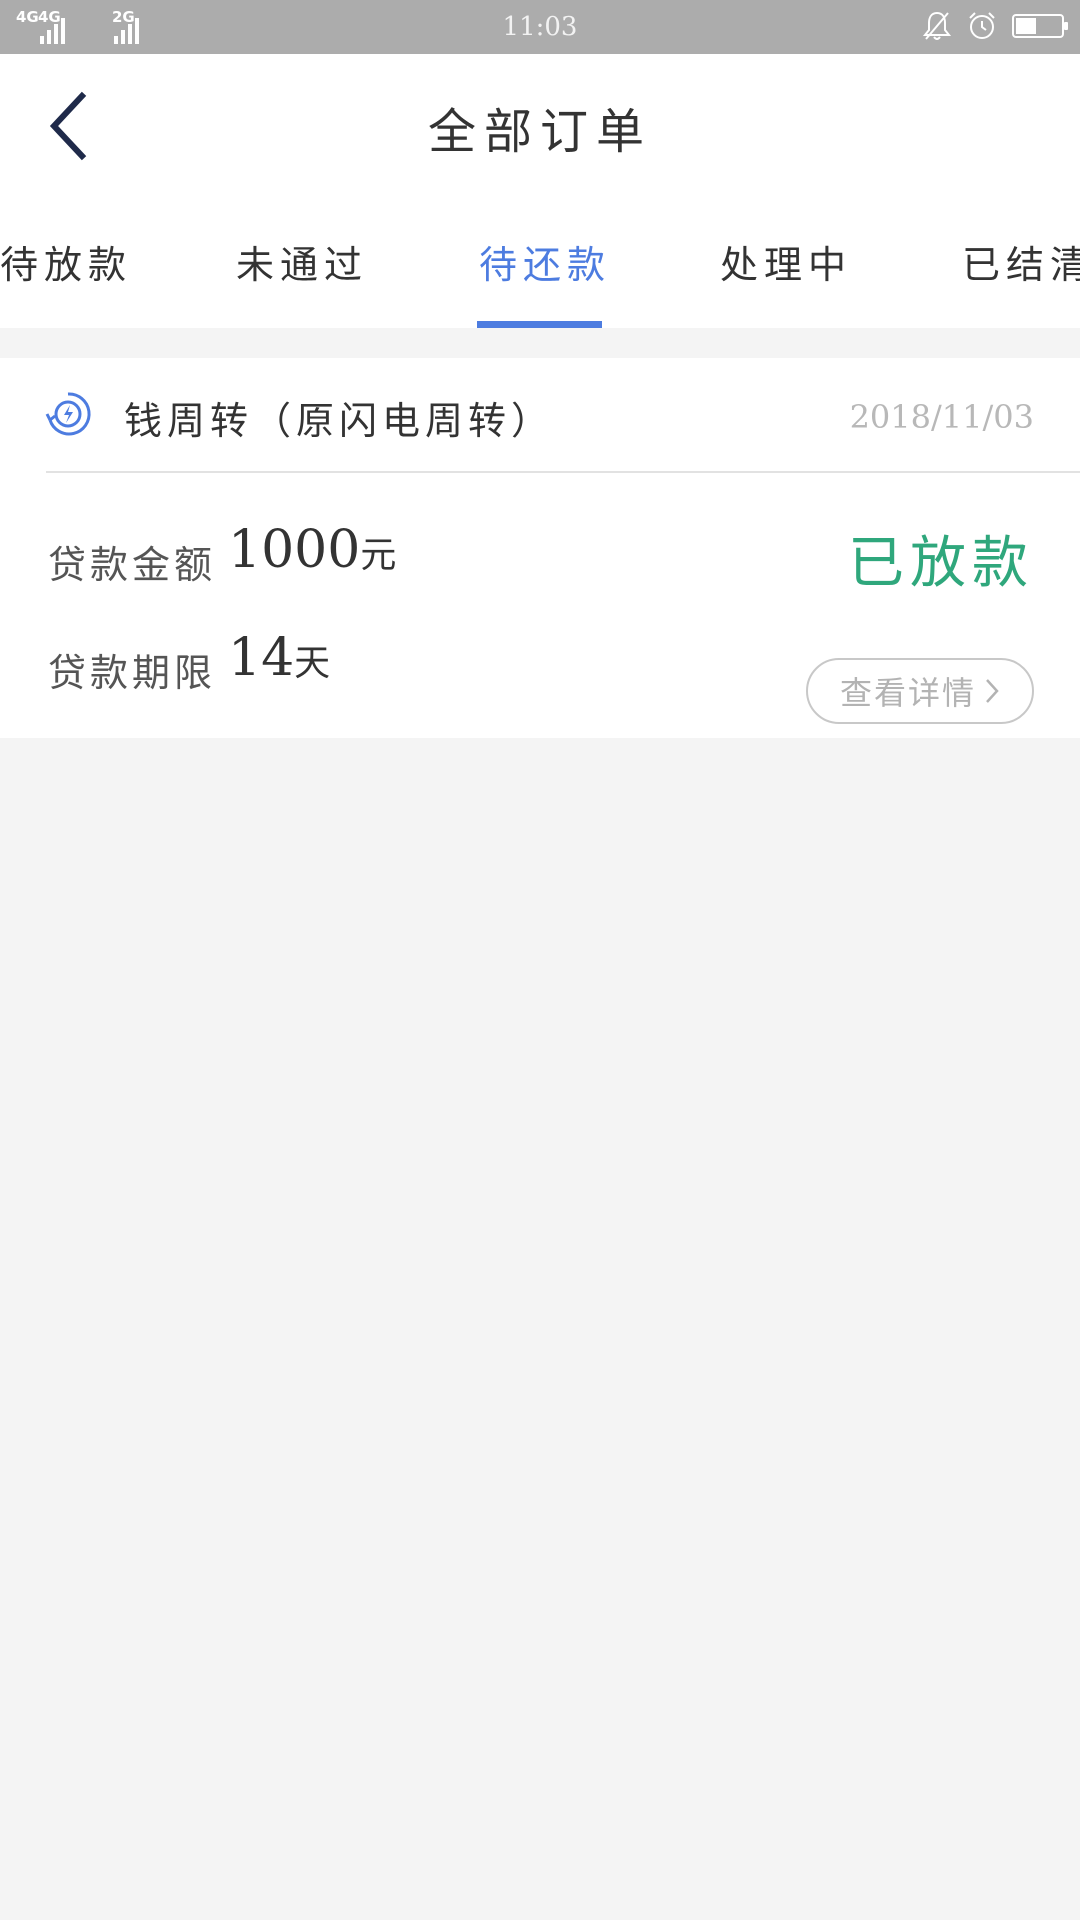 The image size is (1080, 1920). I want to click on divider, so click(563, 472).